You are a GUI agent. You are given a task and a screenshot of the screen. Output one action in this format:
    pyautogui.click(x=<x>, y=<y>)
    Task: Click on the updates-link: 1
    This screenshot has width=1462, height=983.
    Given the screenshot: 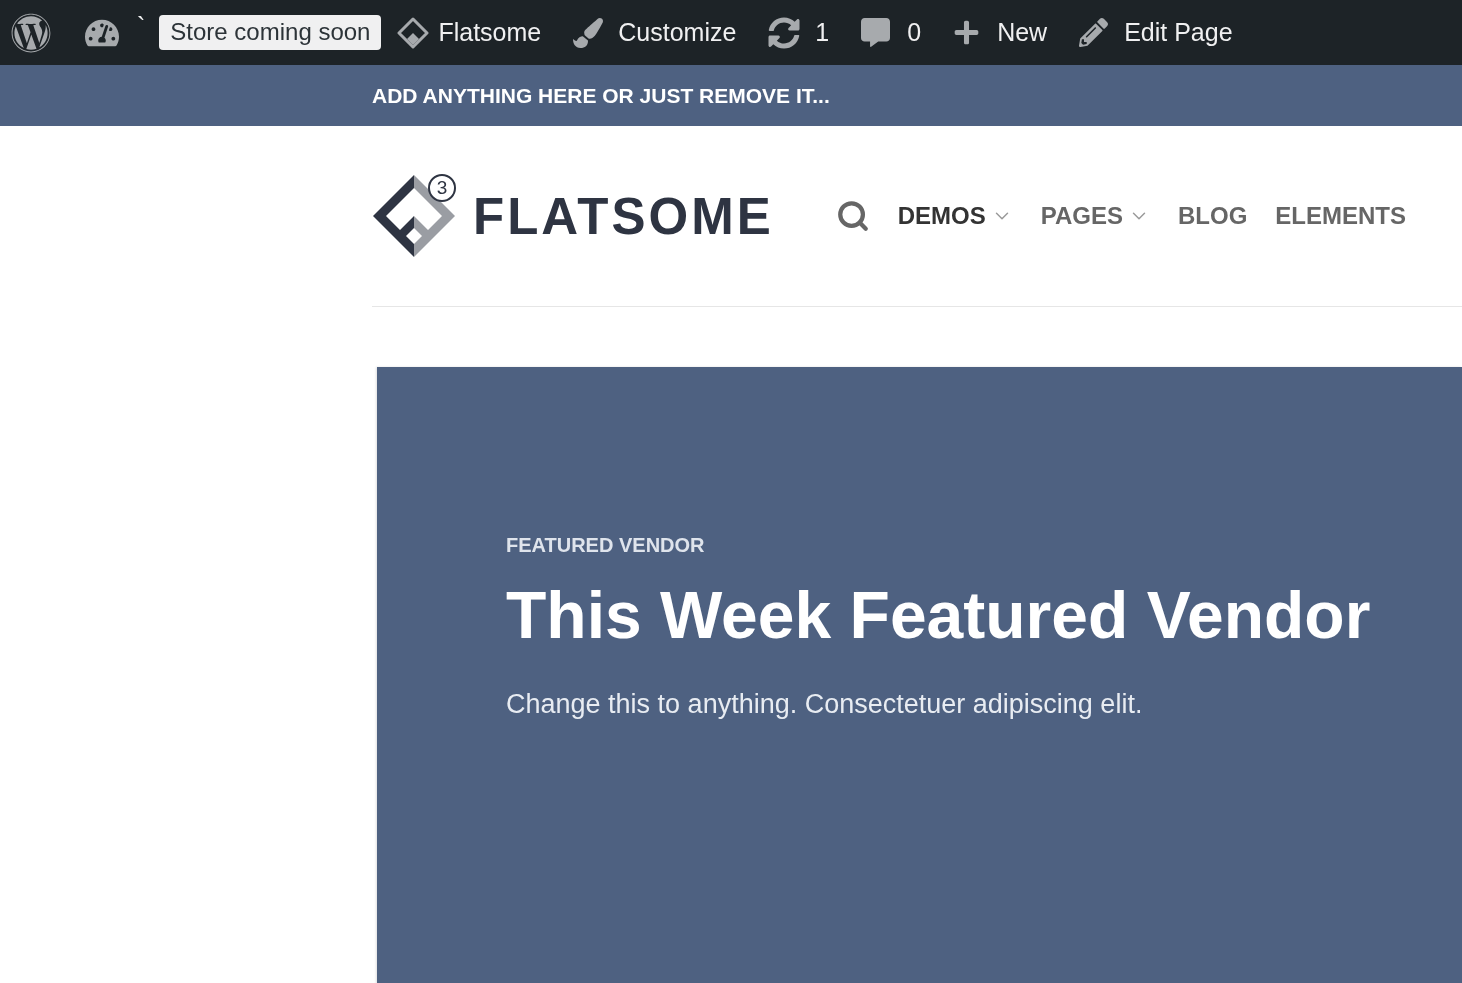 What is the action you would take?
    pyautogui.click(x=799, y=32)
    